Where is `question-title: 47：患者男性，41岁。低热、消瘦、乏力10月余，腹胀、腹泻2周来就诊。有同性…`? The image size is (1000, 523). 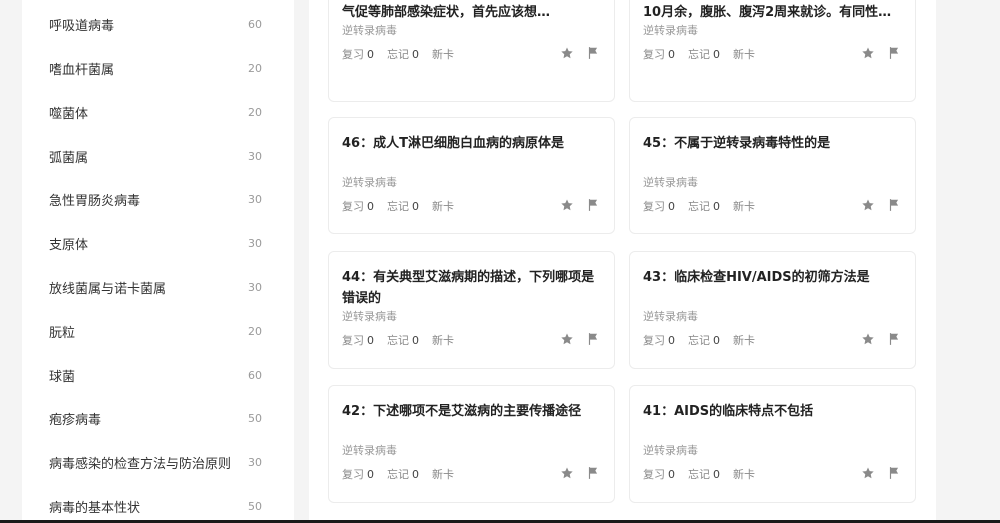 question-title: 47：患者男性，41岁。低热、消瘦、乏力10月余，腹胀、腹泻2周来就诊。有同性… is located at coordinates (772, 11).